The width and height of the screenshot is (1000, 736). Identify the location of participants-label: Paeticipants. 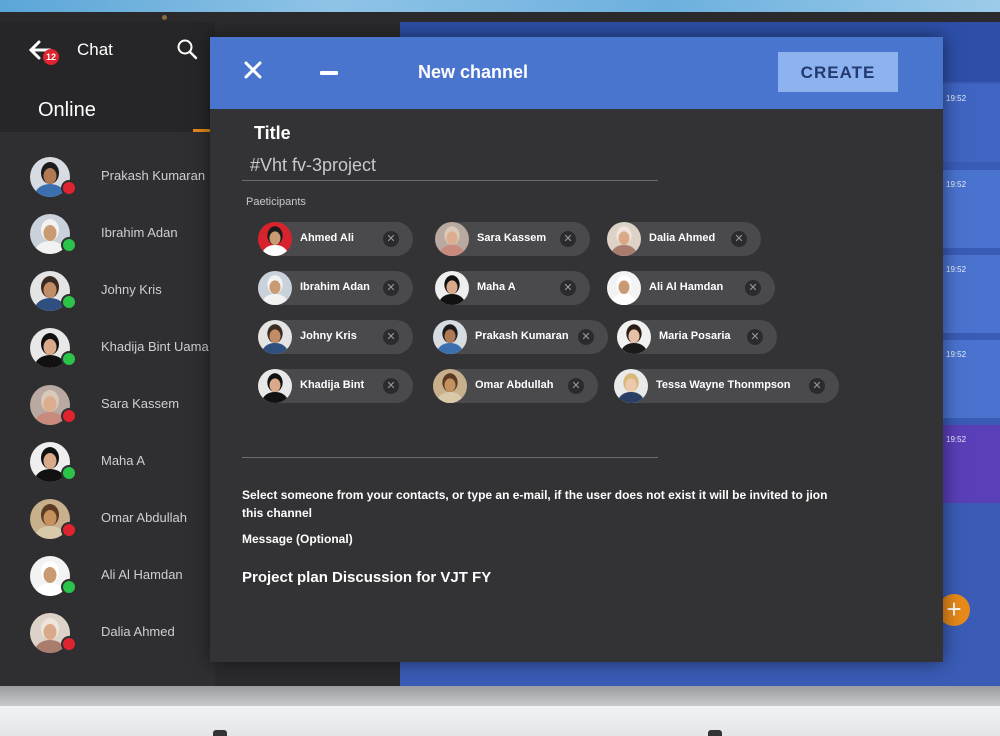
(276, 202).